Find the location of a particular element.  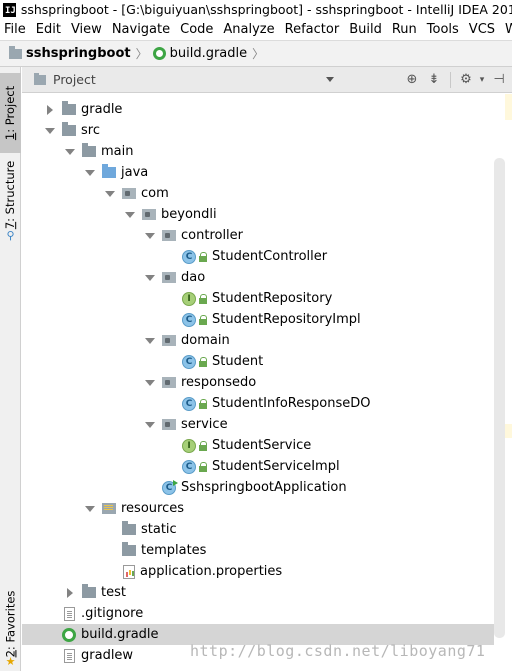

interface-icon: I is located at coordinates (189, 445).